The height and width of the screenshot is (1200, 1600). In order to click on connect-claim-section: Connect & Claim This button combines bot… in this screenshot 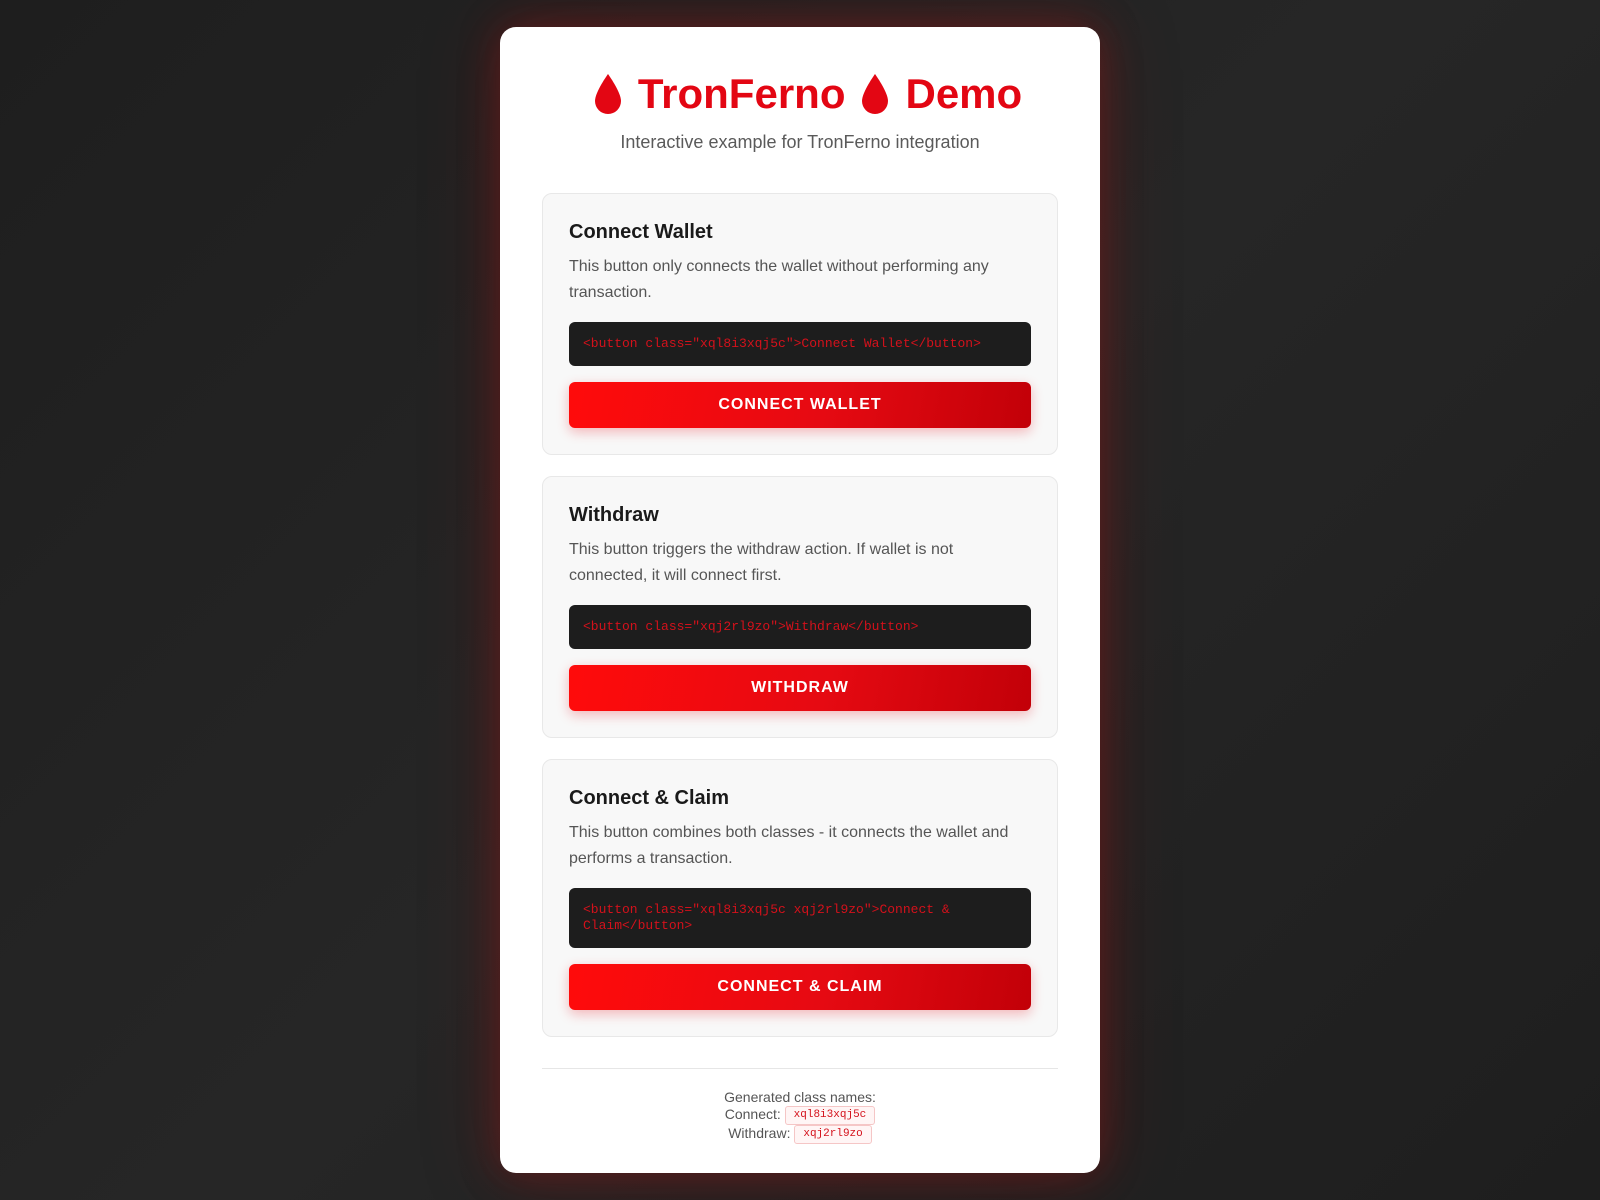, I will do `click(800, 898)`.